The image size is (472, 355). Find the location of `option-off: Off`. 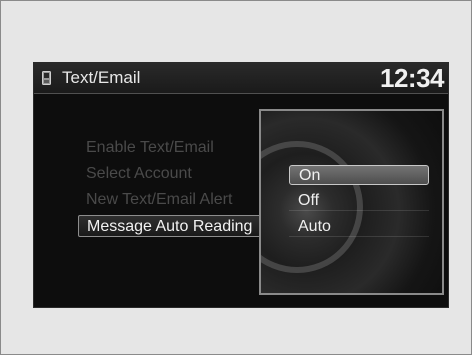

option-off: Off is located at coordinates (359, 201).